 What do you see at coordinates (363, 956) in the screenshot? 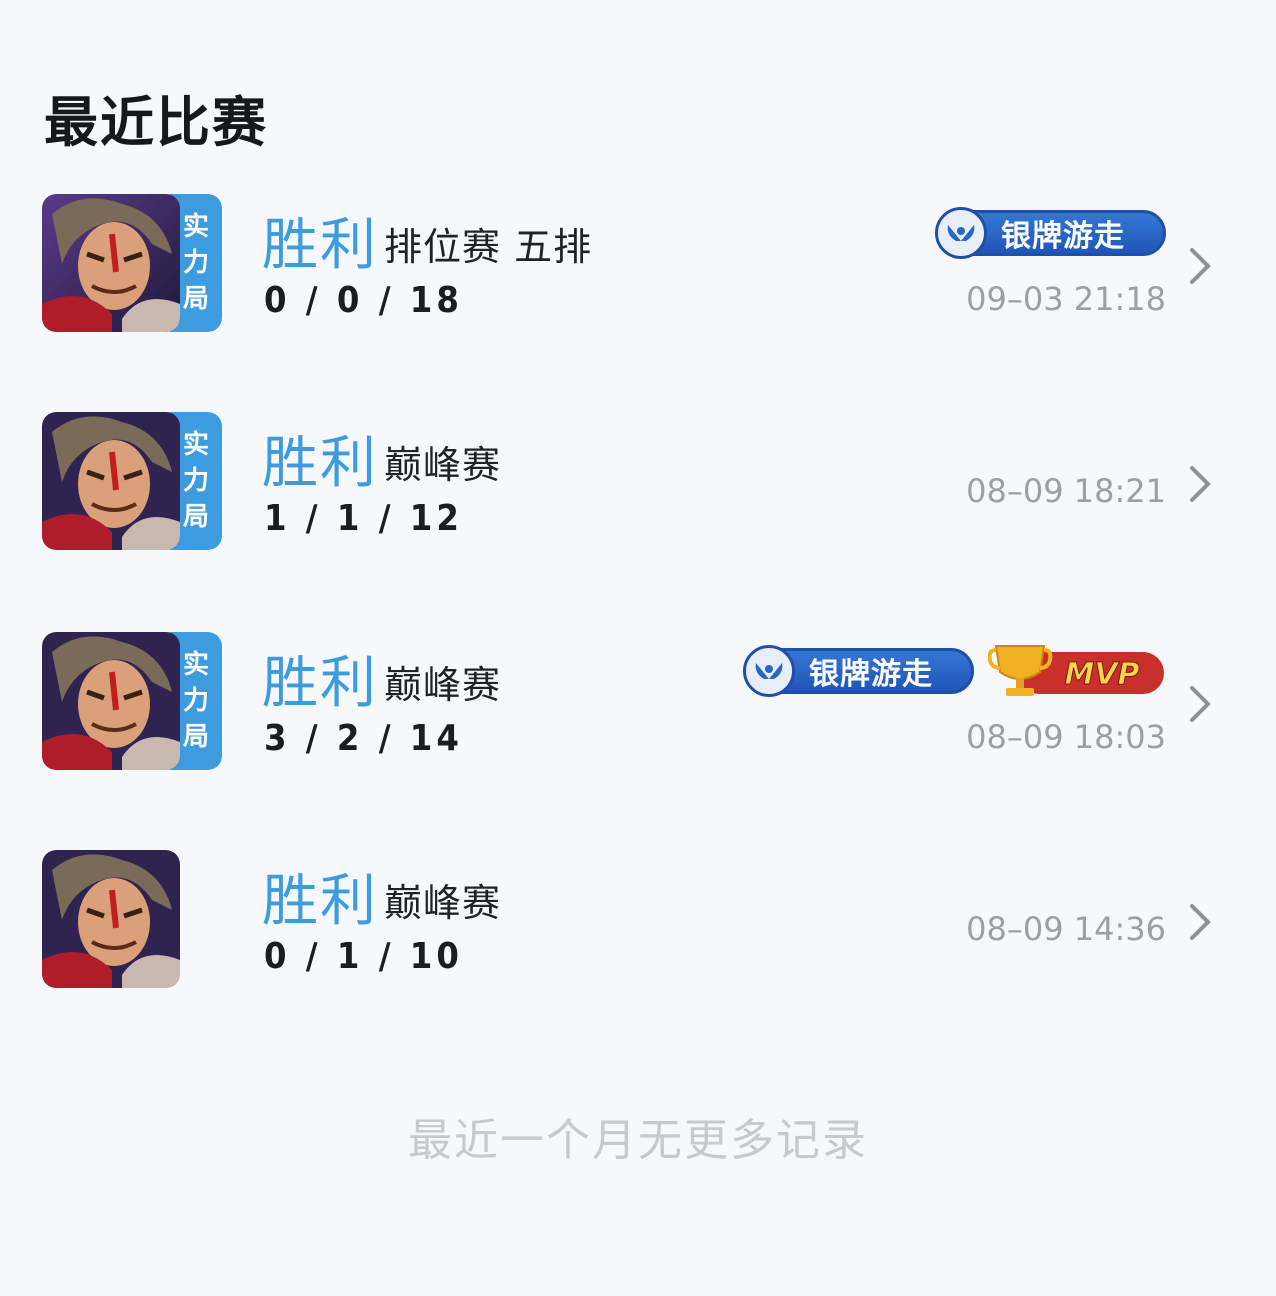
I see `match-kda: 0 / 1 / 10` at bounding box center [363, 956].